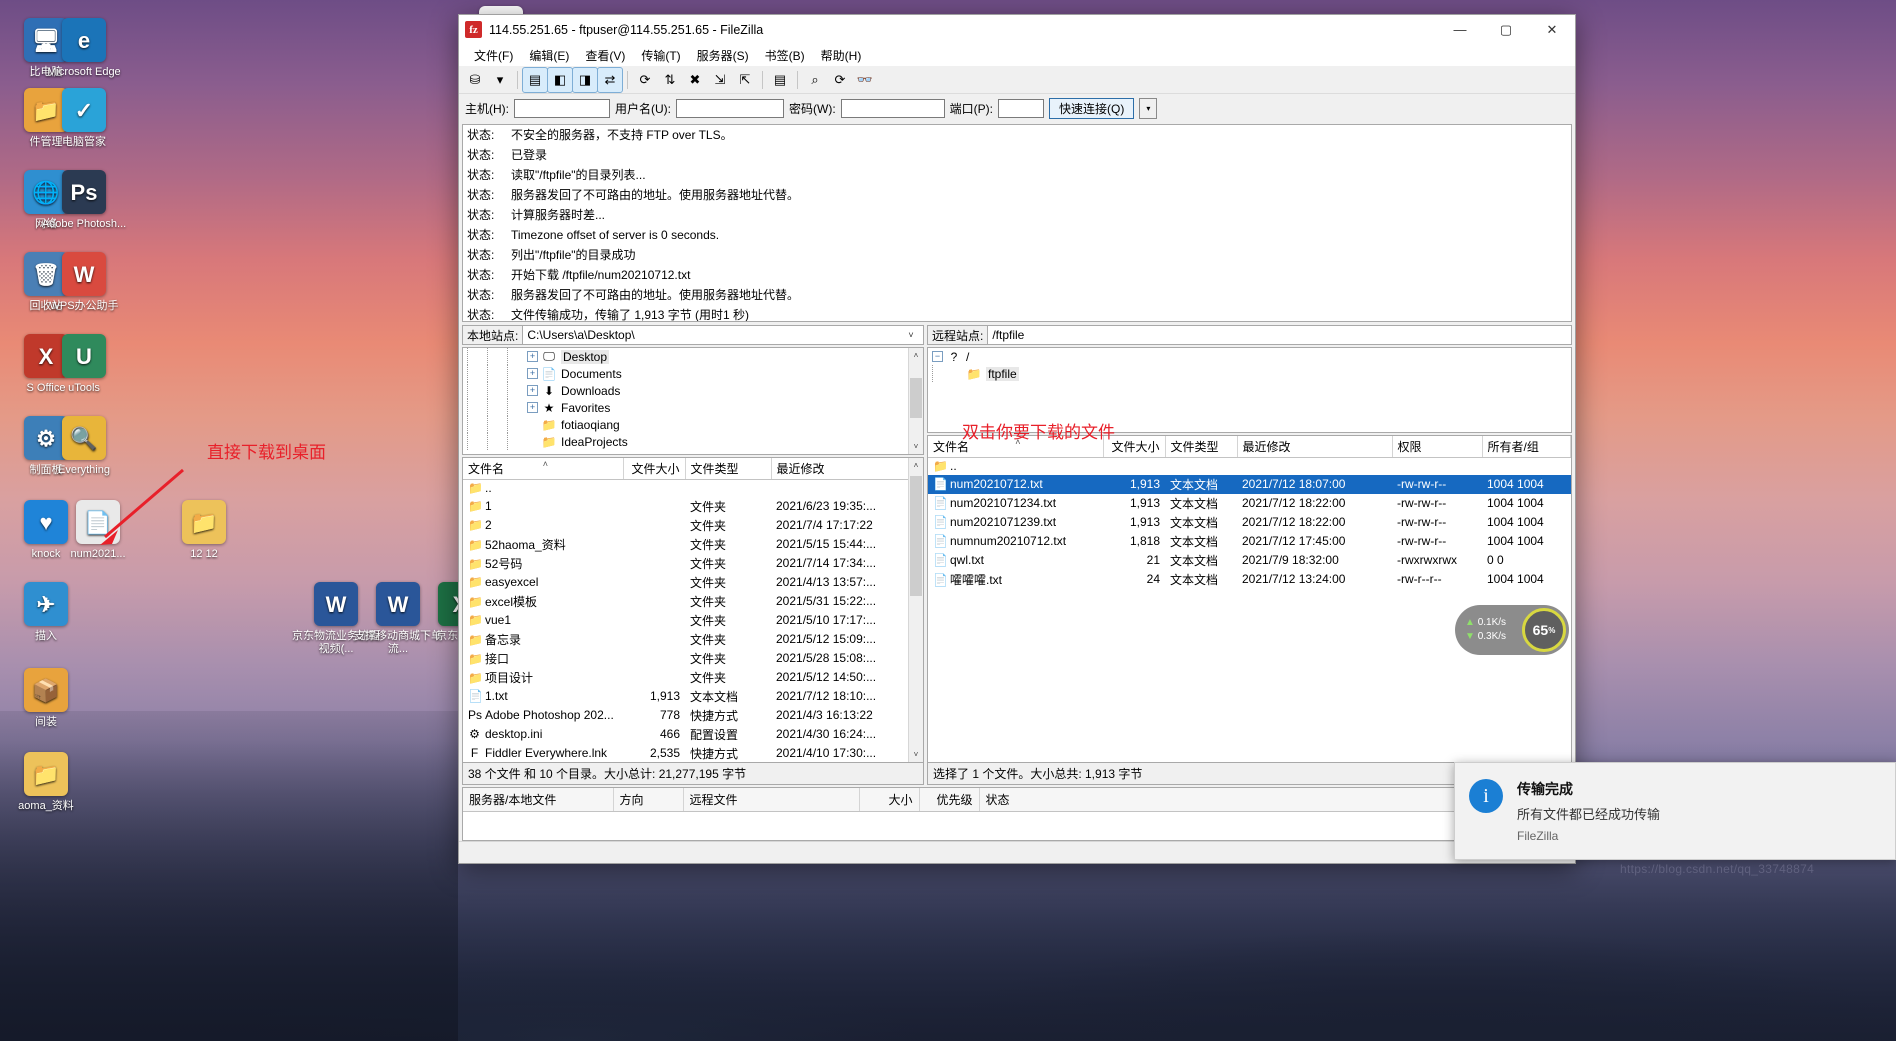  What do you see at coordinates (562, 108) in the screenshot?
I see `host-input` at bounding box center [562, 108].